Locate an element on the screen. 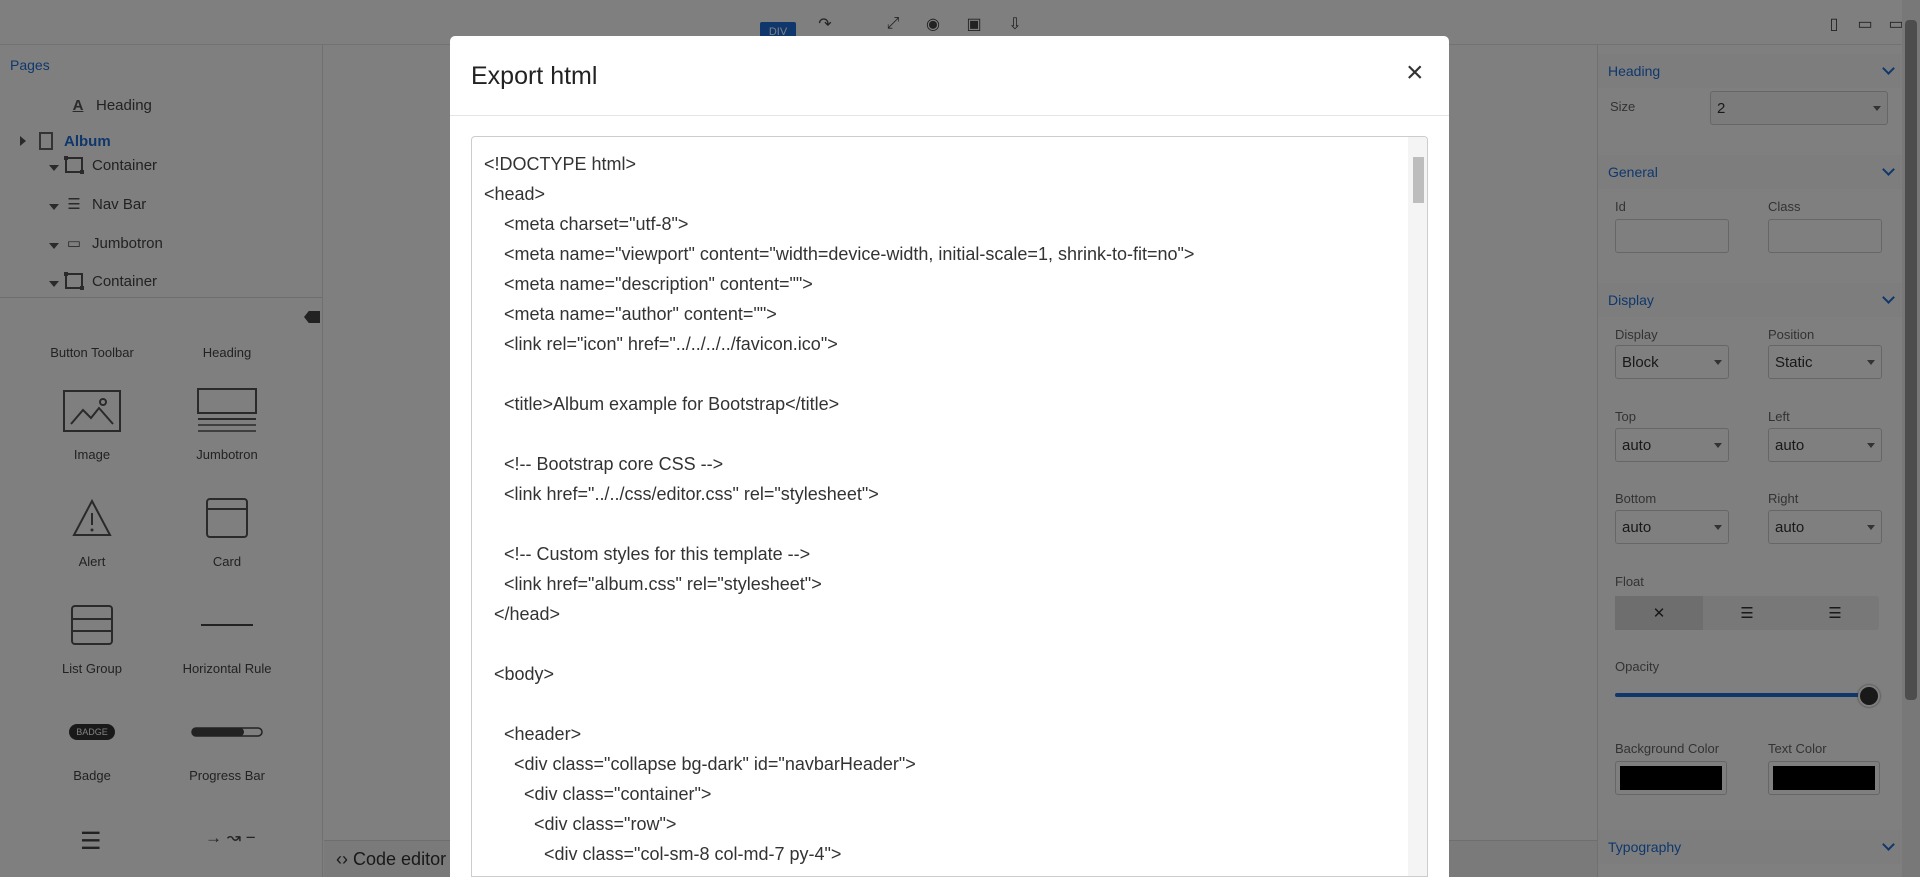  code-line: <meta charset="utf-8"> is located at coordinates (586, 224).